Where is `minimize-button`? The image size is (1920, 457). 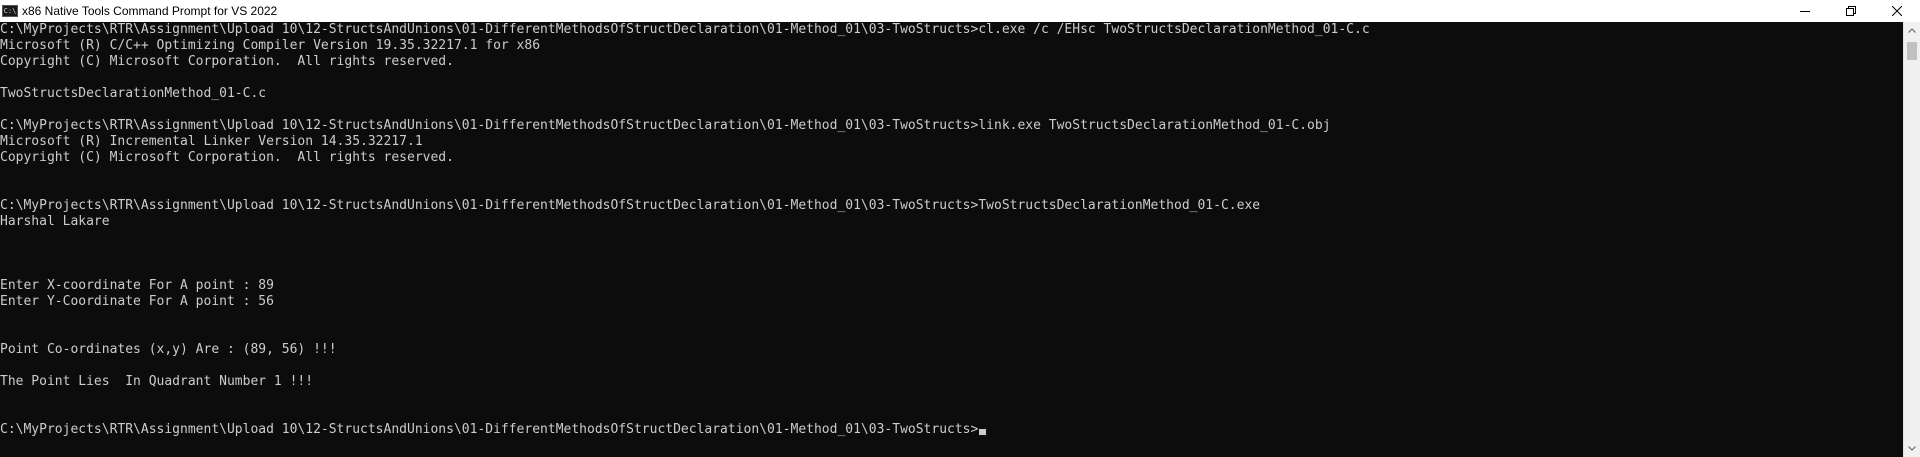 minimize-button is located at coordinates (1805, 11).